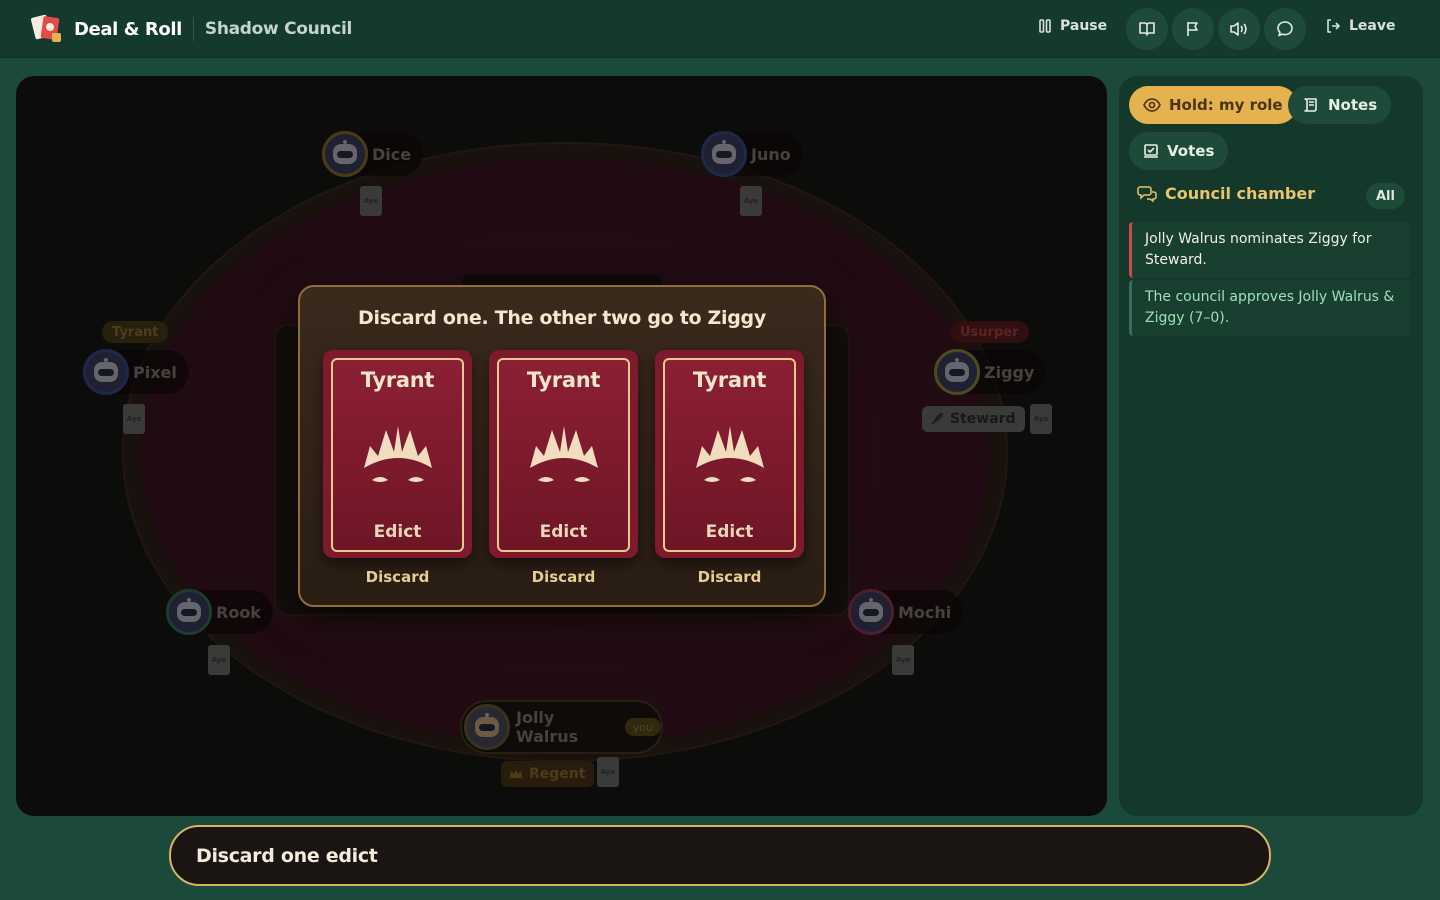  Describe the element at coordinates (1333, 26) in the screenshot. I see `leave-icon` at that location.